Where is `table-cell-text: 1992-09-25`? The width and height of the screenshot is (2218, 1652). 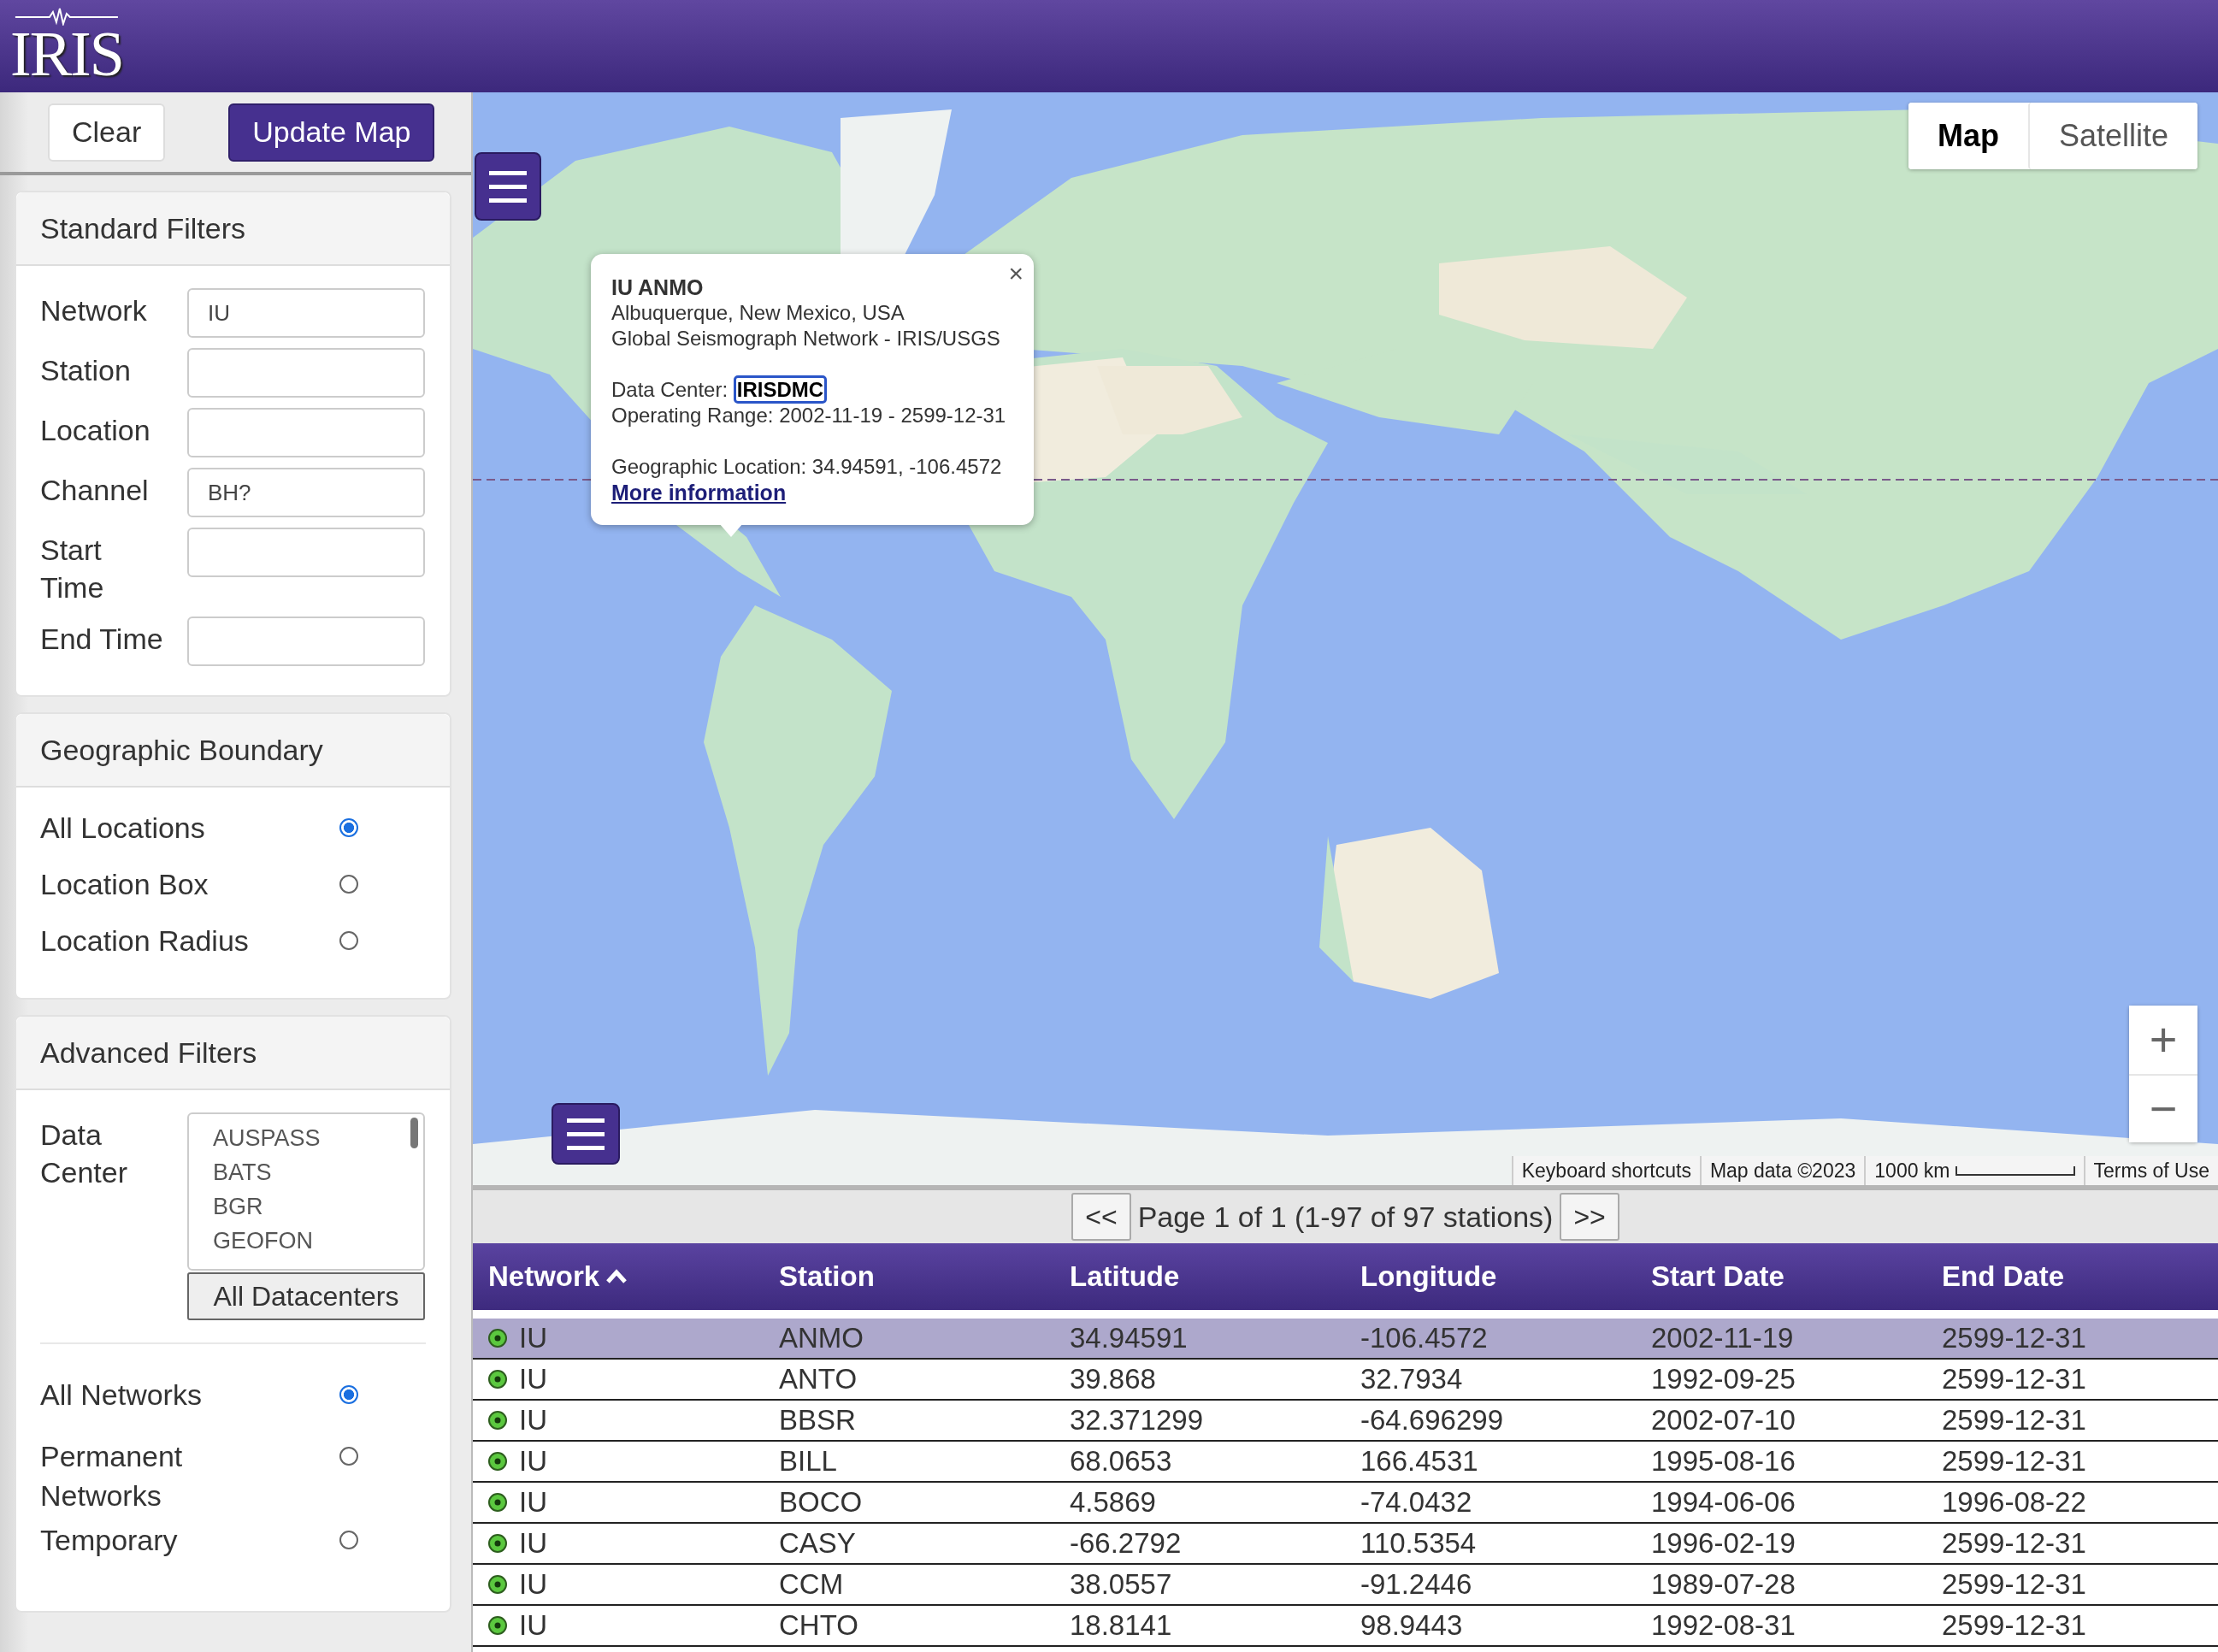
table-cell-text: 1992-09-25 is located at coordinates (1723, 1379).